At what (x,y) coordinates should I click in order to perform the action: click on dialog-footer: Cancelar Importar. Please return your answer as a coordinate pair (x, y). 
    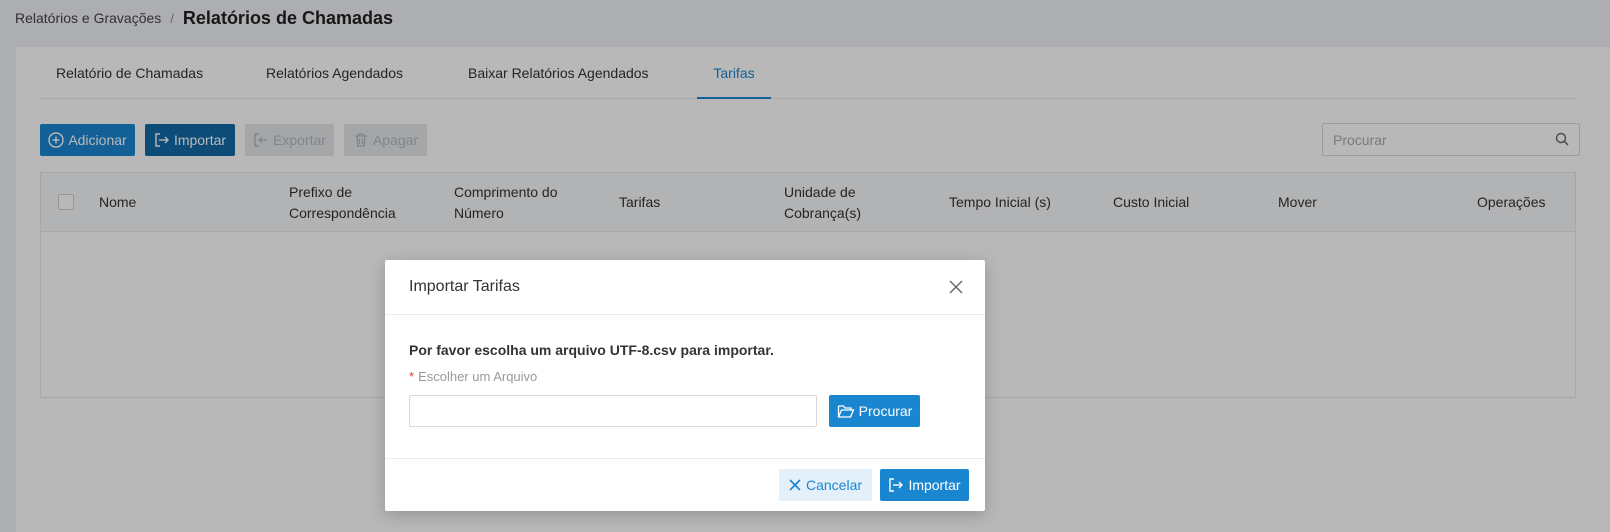
    Looking at the image, I should click on (685, 484).